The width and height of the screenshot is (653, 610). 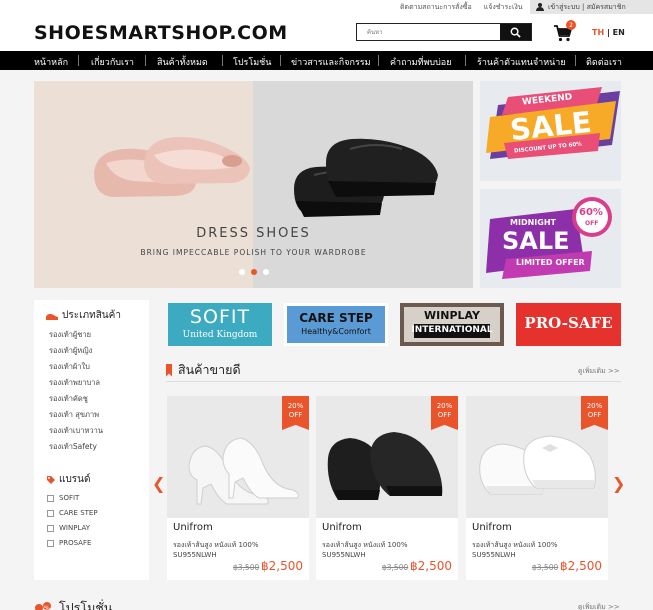 I want to click on carousel-prev-icon: ❮, so click(x=158, y=483).